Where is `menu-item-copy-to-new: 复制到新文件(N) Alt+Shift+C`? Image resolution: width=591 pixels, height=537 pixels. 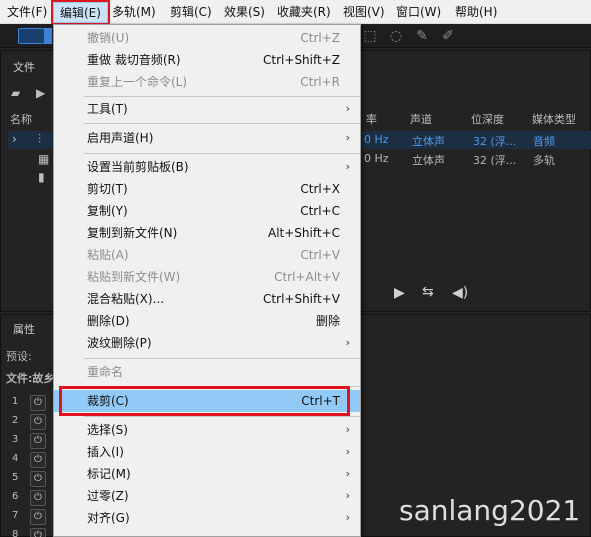 menu-item-copy-to-new: 复制到新文件(N) Alt+Shift+C is located at coordinates (207, 233).